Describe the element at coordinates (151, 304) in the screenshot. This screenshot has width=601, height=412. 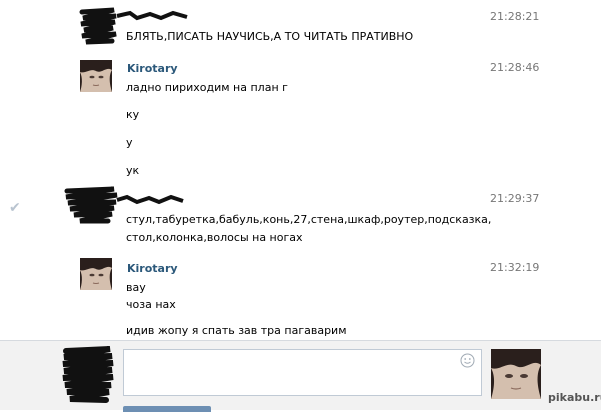
I see `message-text: чоза нах` at that location.